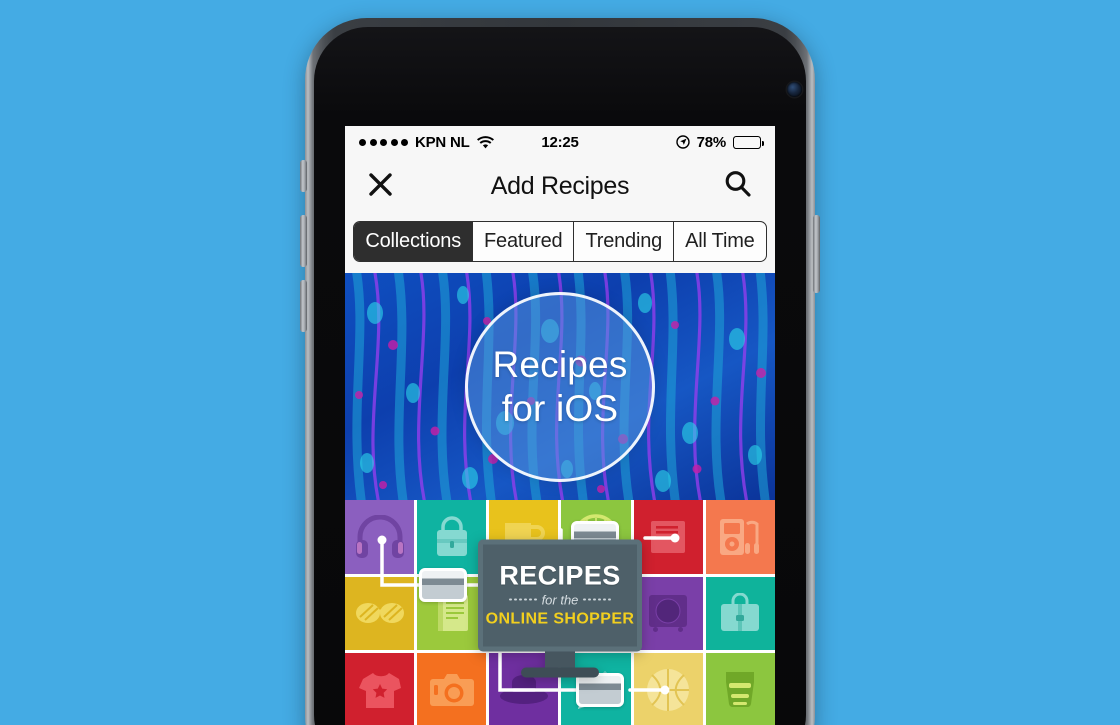  I want to click on navigation-bar: Add Recipes, so click(560, 186).